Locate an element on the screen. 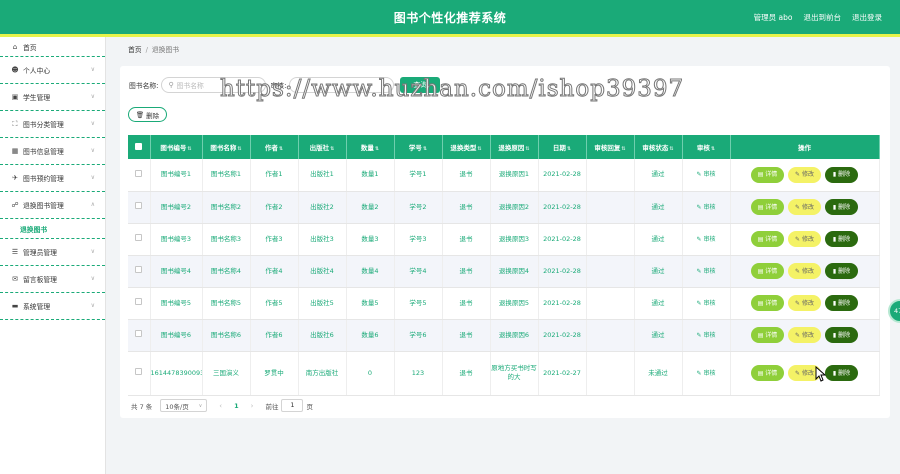 The image size is (900, 474). column-header: 操作 is located at coordinates (805, 147).